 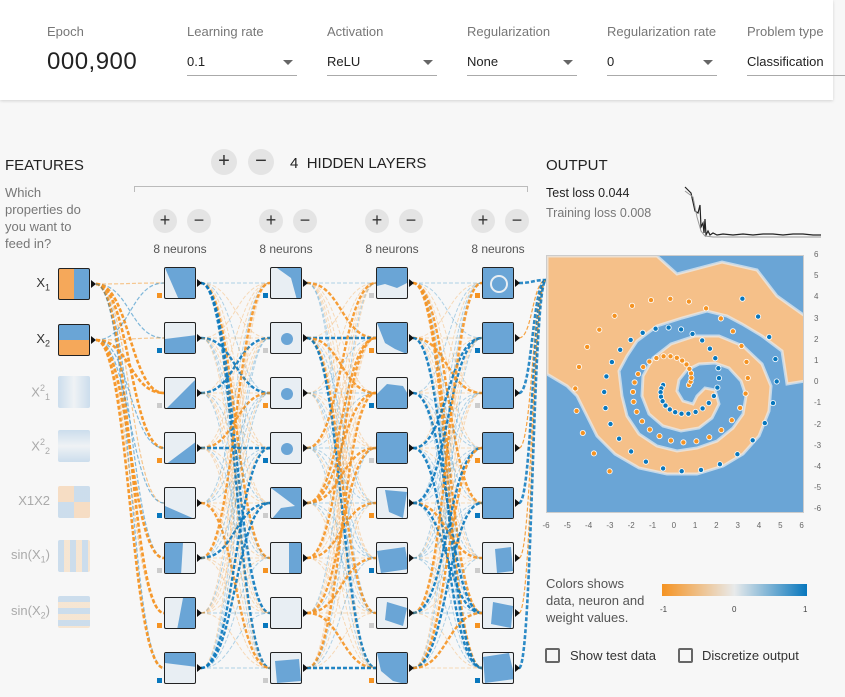 I want to click on add-layer-button: +, so click(x=224, y=162).